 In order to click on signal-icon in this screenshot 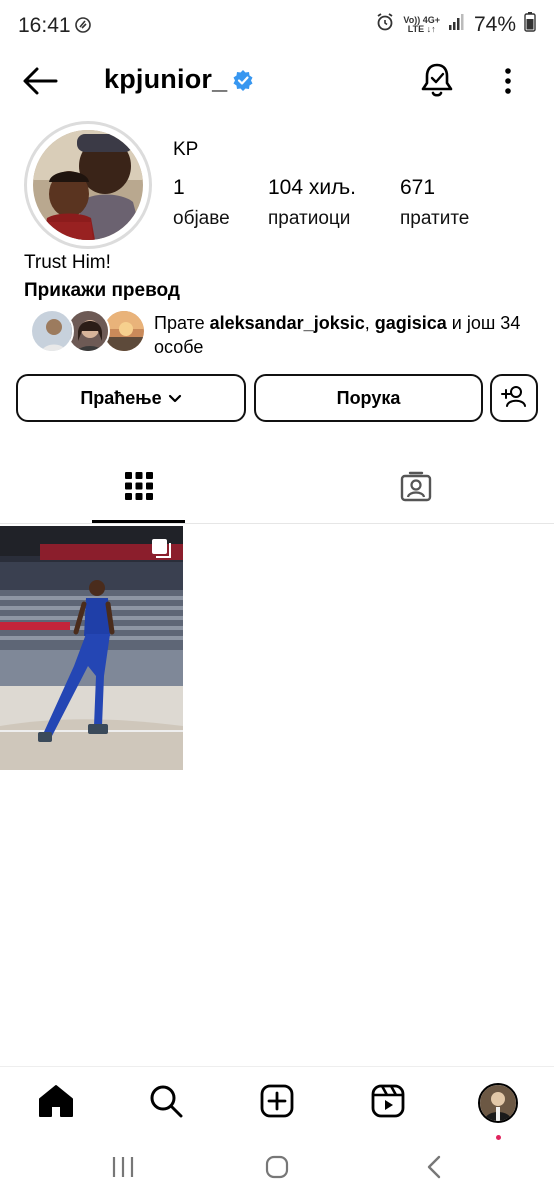, I will do `click(457, 24)`.